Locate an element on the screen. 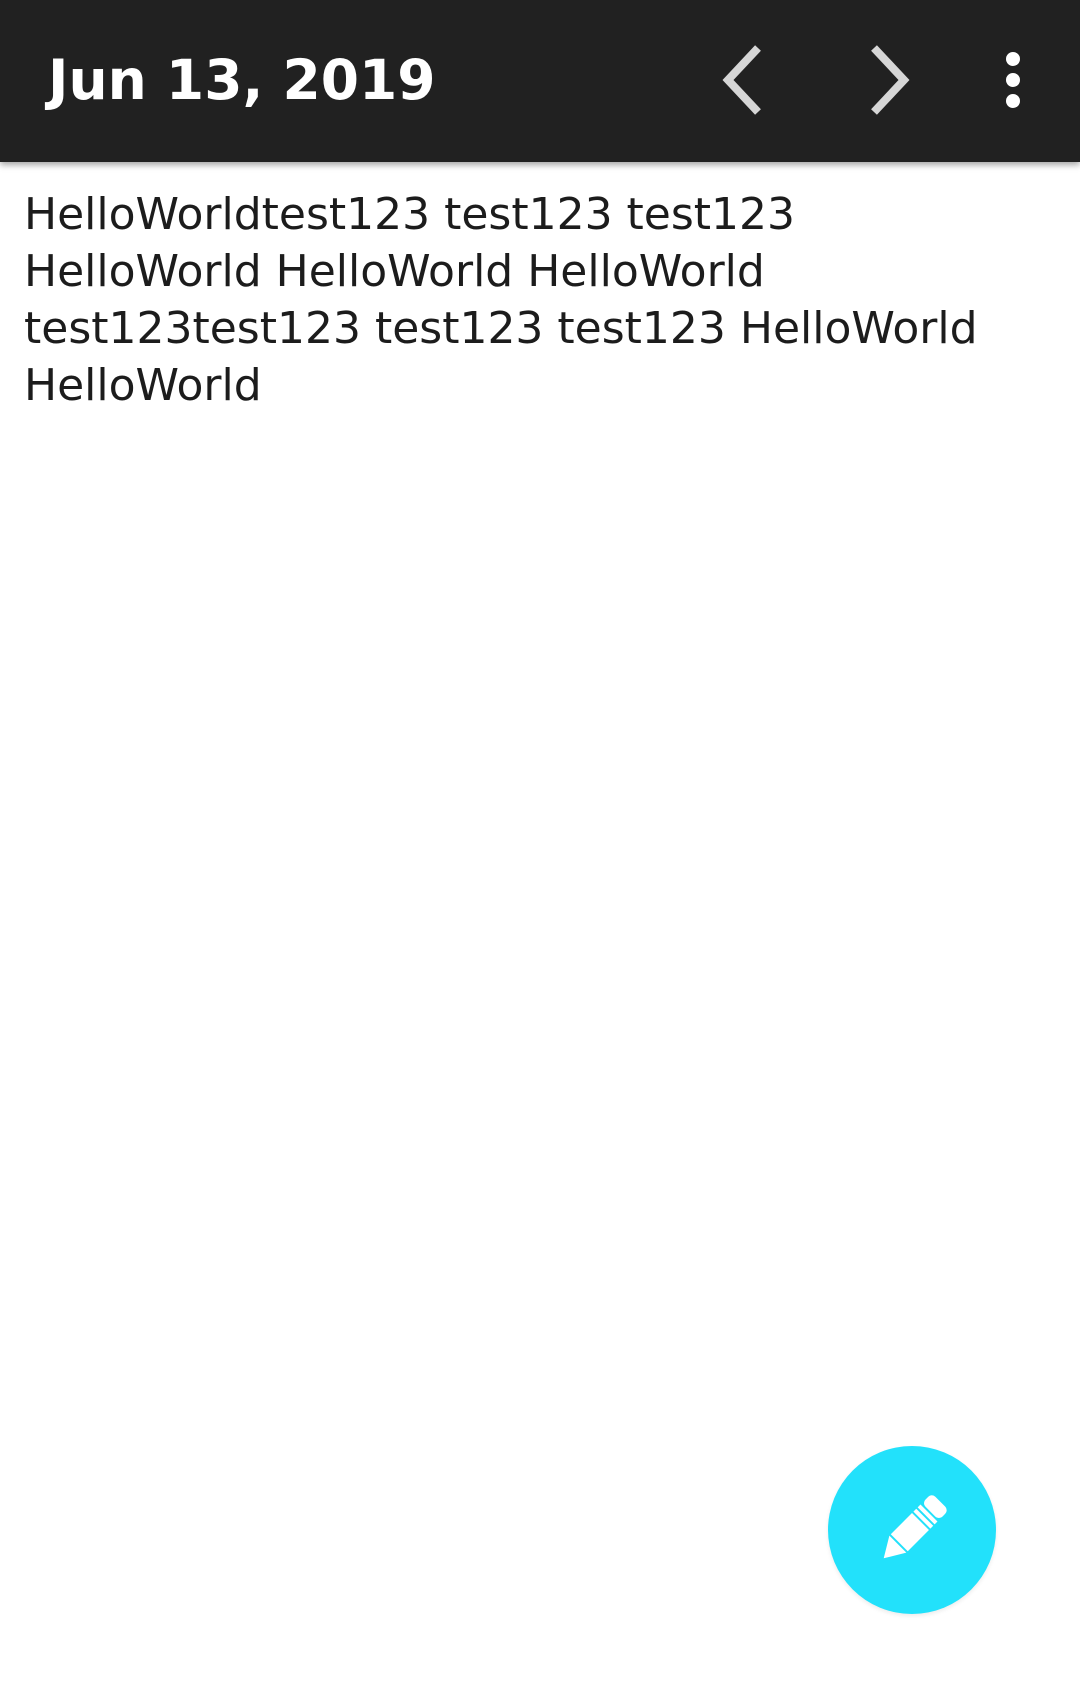 Image resolution: width=1080 pixels, height=1699 pixels. chevron-right-icon is located at coordinates (890, 80).